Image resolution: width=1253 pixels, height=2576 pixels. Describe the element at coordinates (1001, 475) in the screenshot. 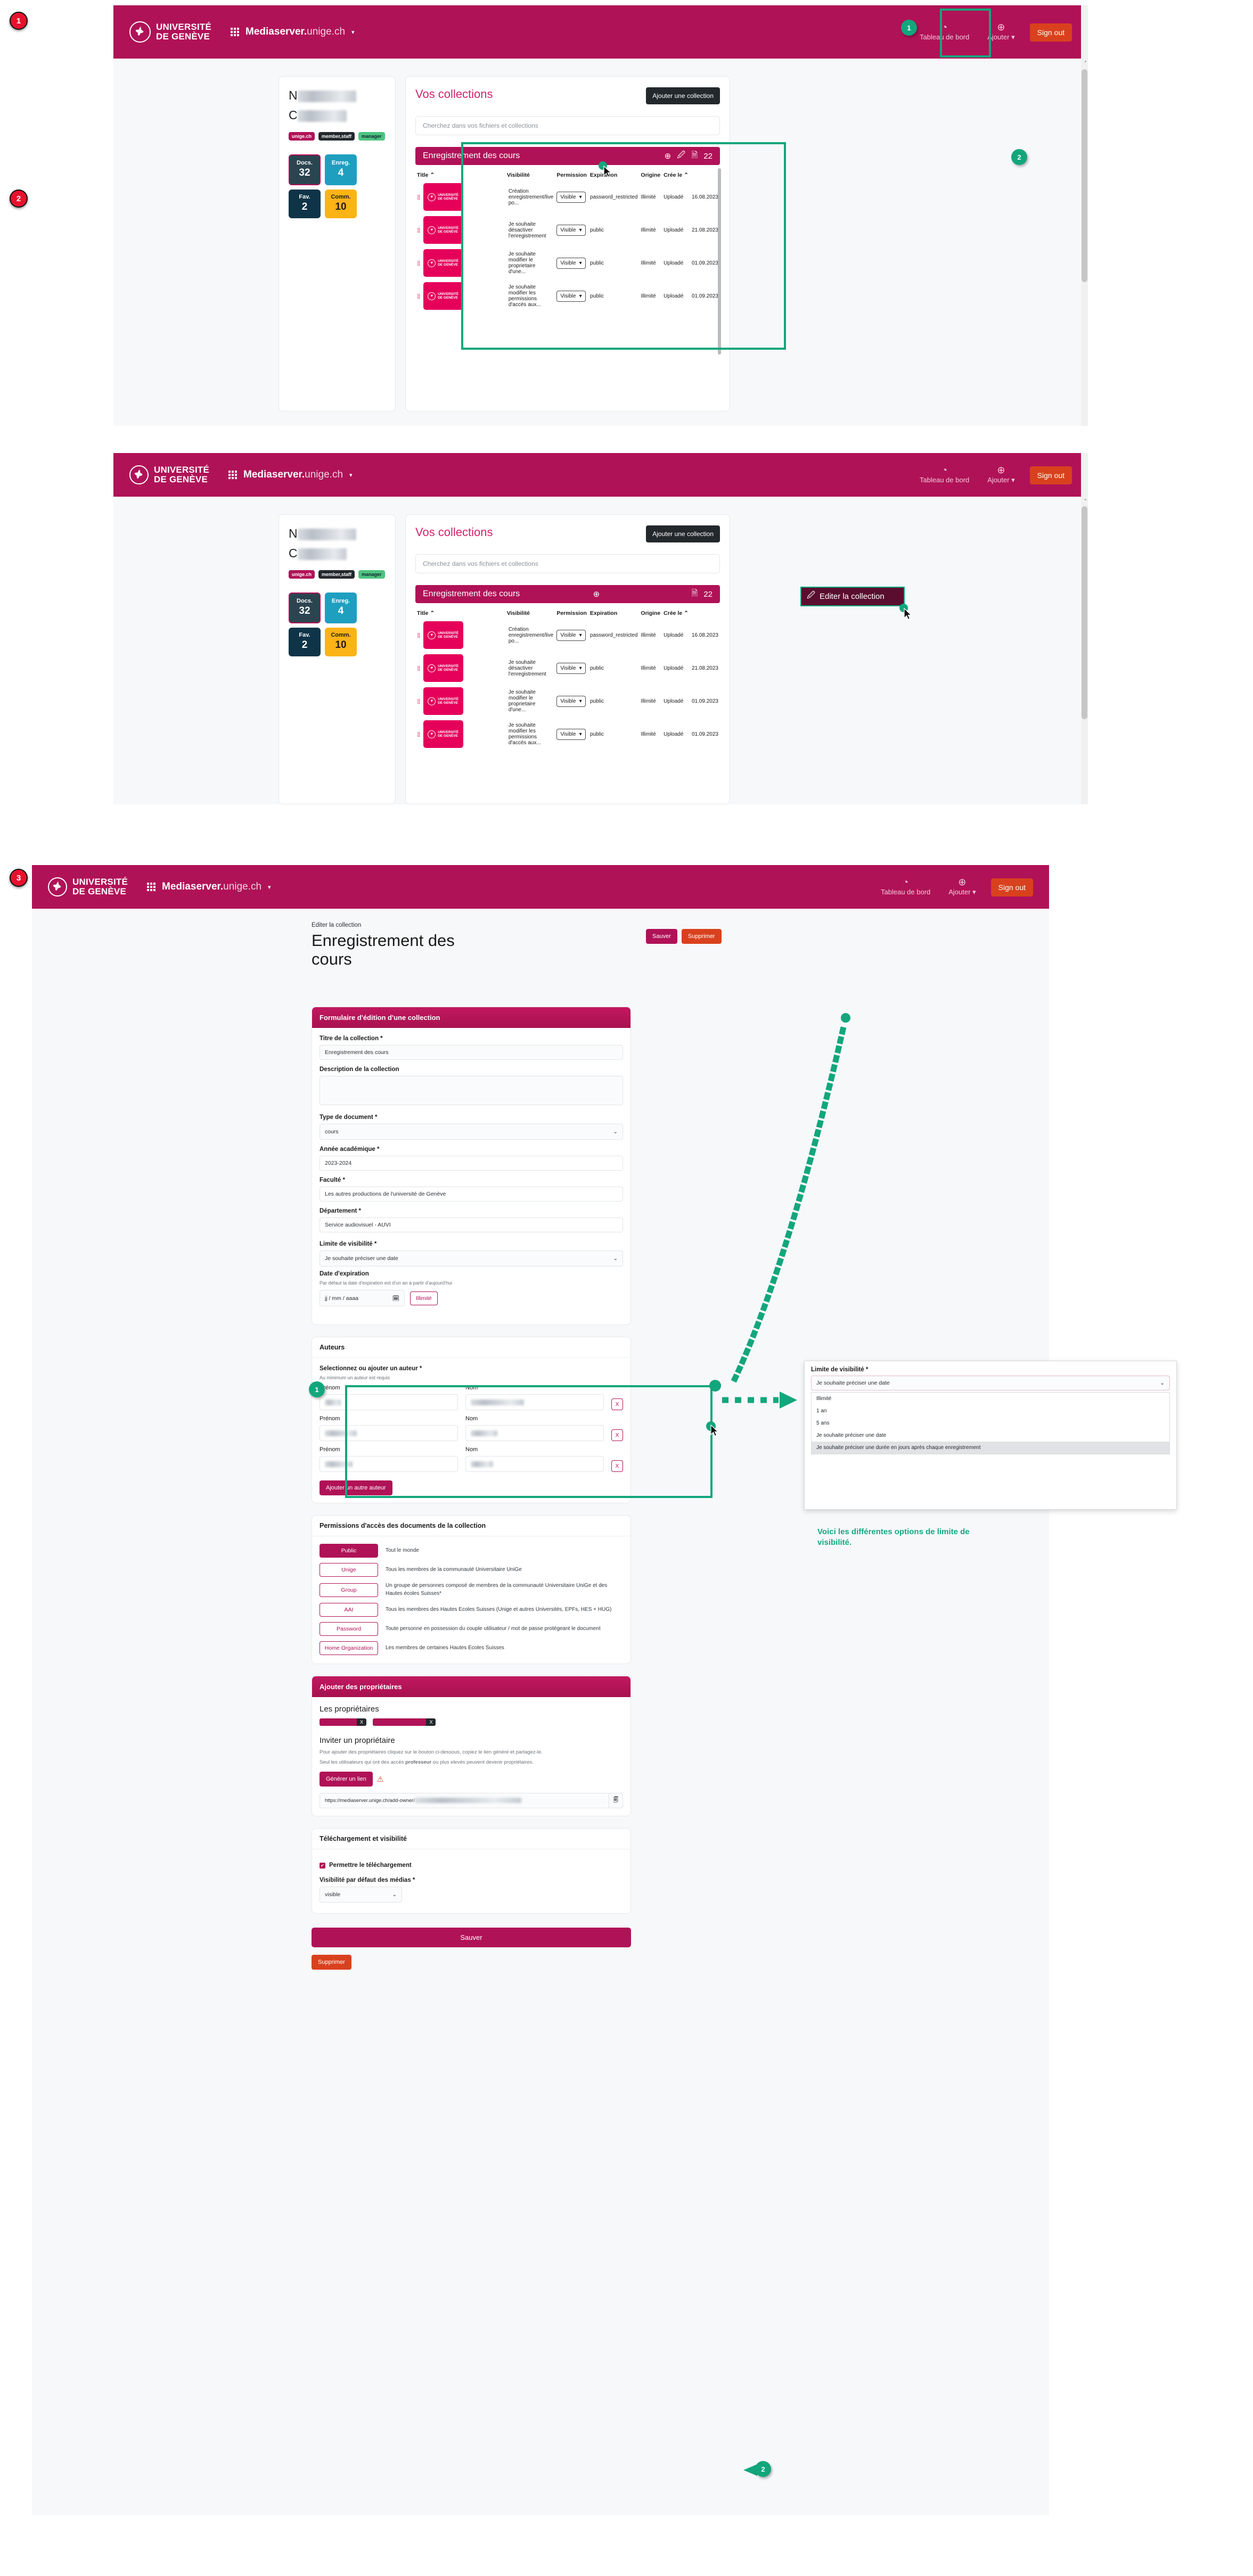

I see `nav-add-2: ⊕ Ajouter ▾` at that location.